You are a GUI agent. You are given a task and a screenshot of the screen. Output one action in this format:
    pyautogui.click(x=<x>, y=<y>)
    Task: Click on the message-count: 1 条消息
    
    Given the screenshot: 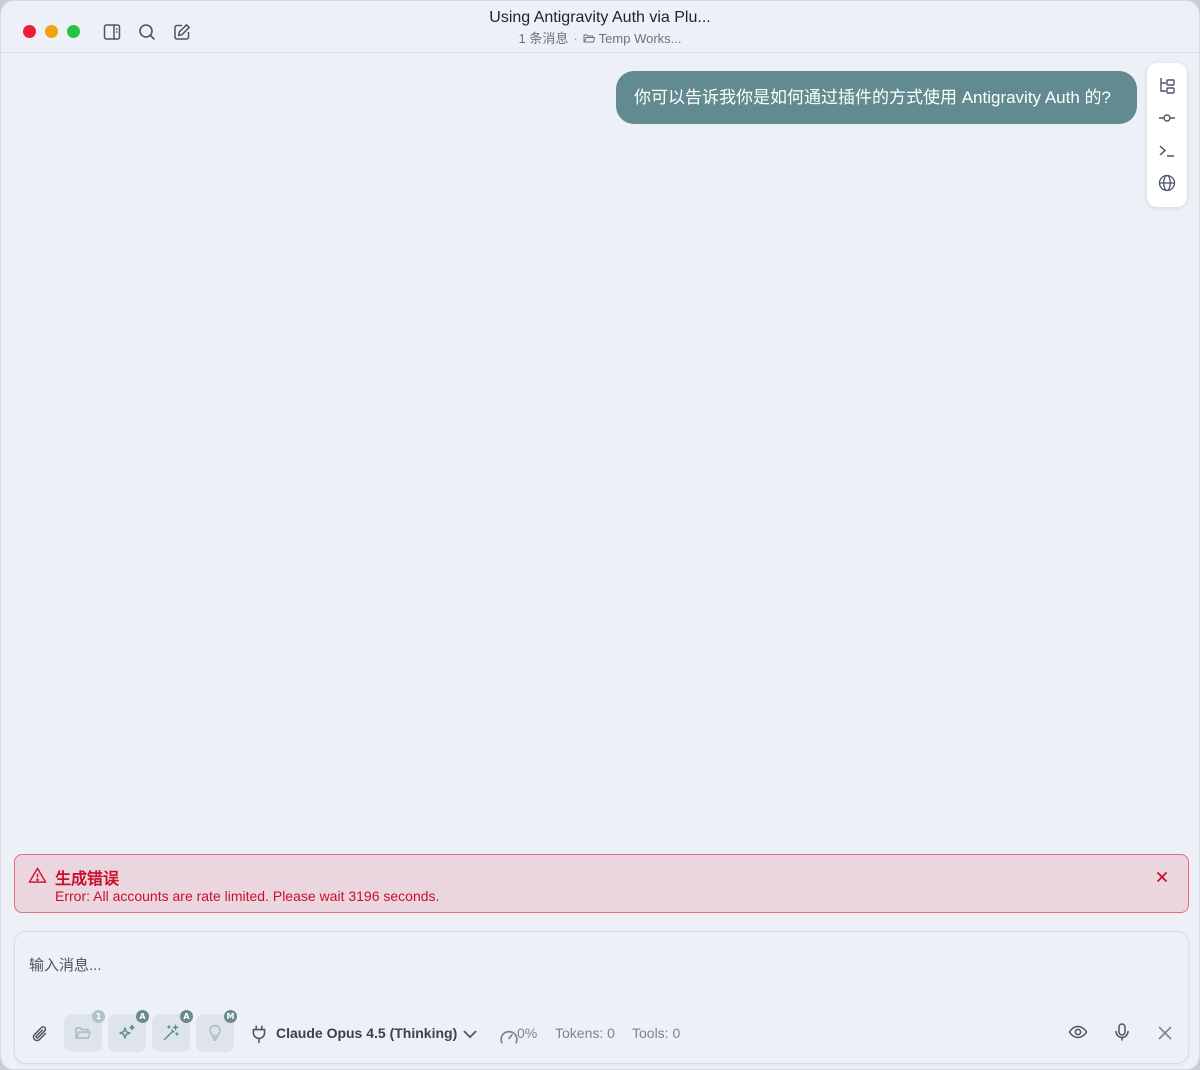 What is the action you would take?
    pyautogui.click(x=543, y=38)
    